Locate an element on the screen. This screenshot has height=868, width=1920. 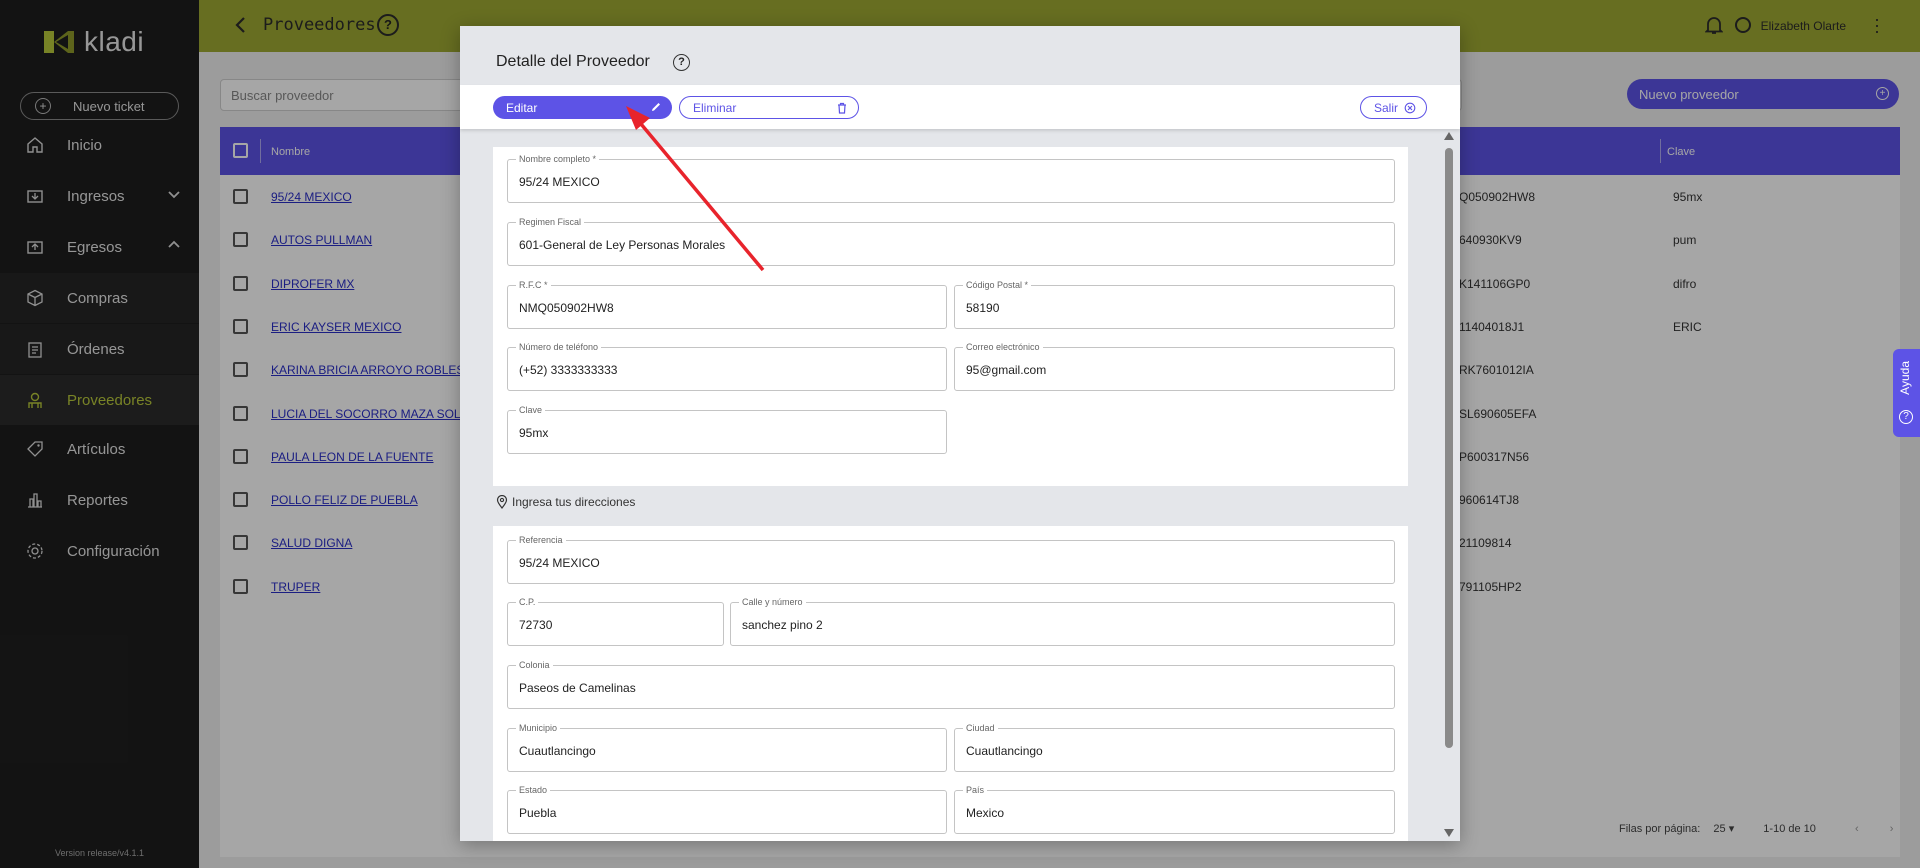
field-label: R.F.C * is located at coordinates (533, 285).